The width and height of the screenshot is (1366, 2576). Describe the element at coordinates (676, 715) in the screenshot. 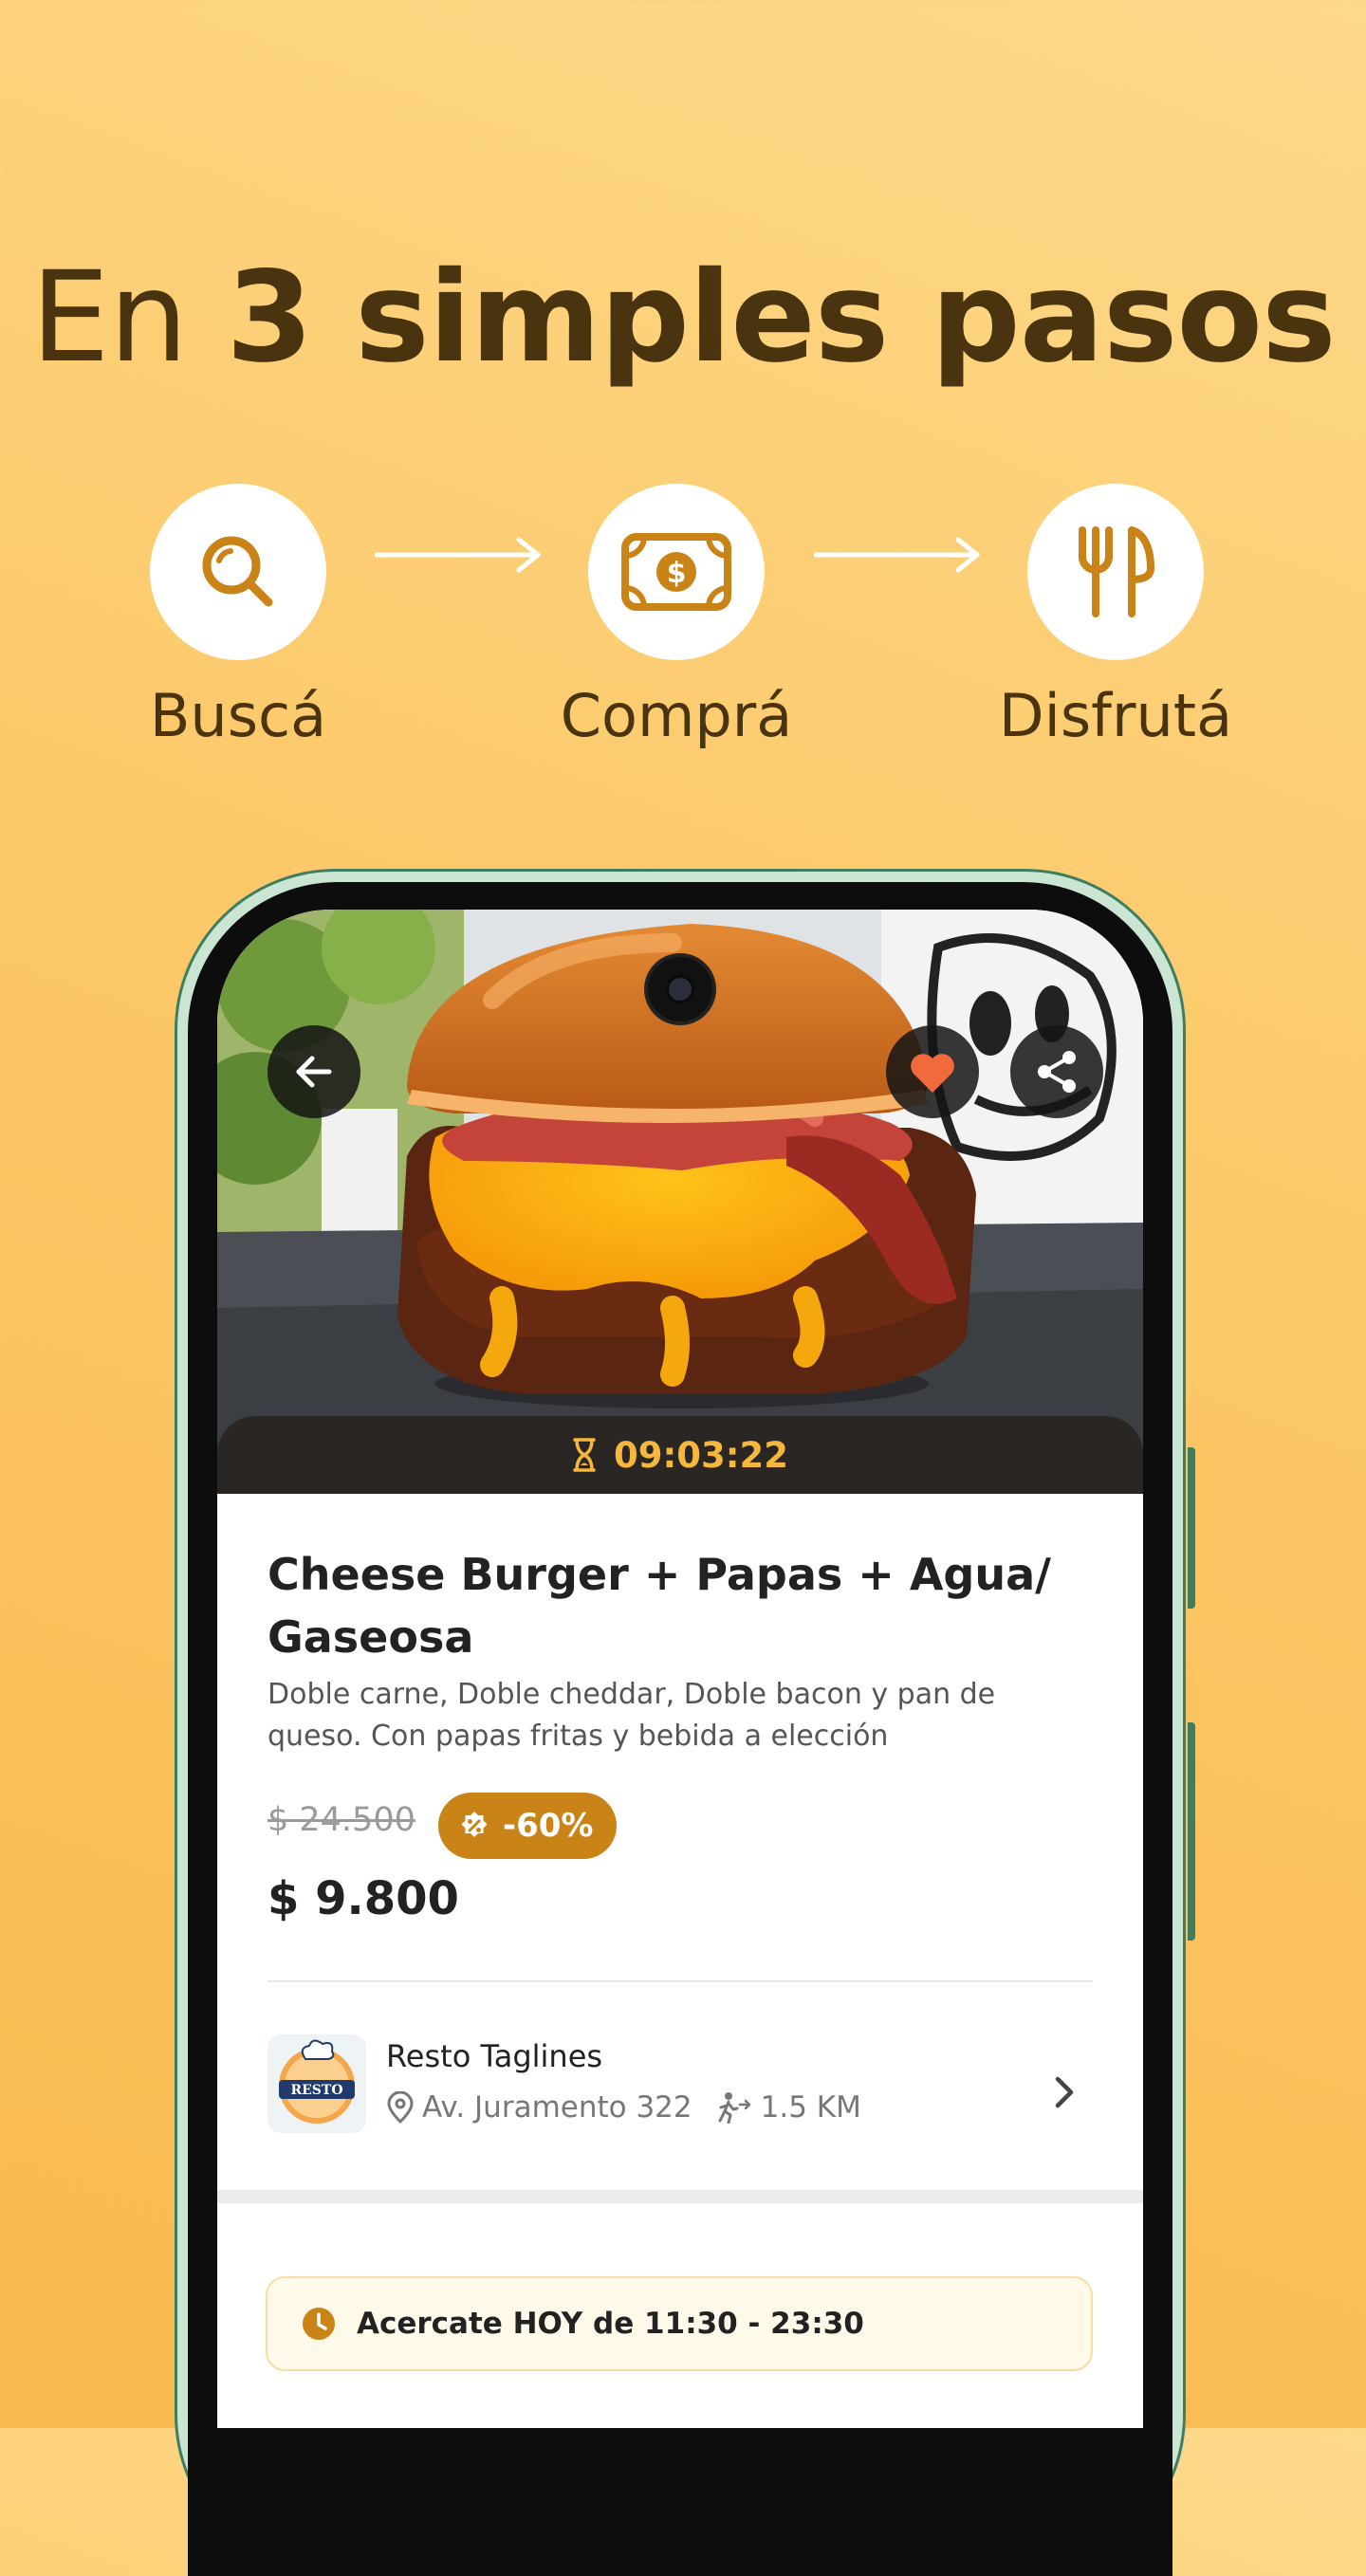

I see `step-buy-label: Comprá` at that location.